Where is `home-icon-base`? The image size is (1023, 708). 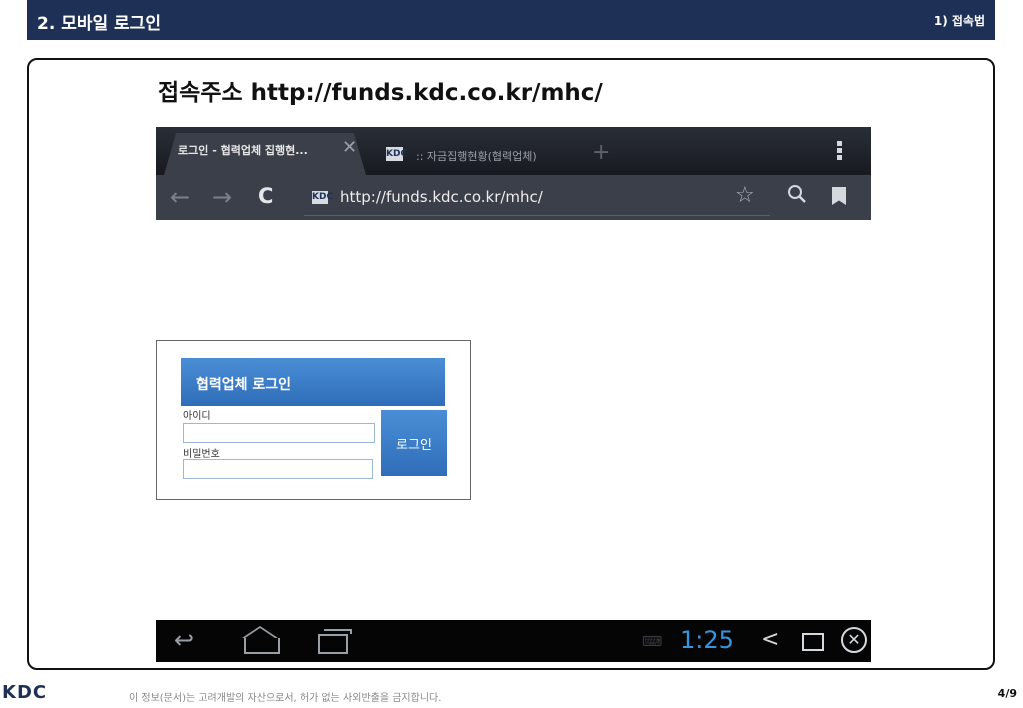
home-icon-base is located at coordinates (262, 646).